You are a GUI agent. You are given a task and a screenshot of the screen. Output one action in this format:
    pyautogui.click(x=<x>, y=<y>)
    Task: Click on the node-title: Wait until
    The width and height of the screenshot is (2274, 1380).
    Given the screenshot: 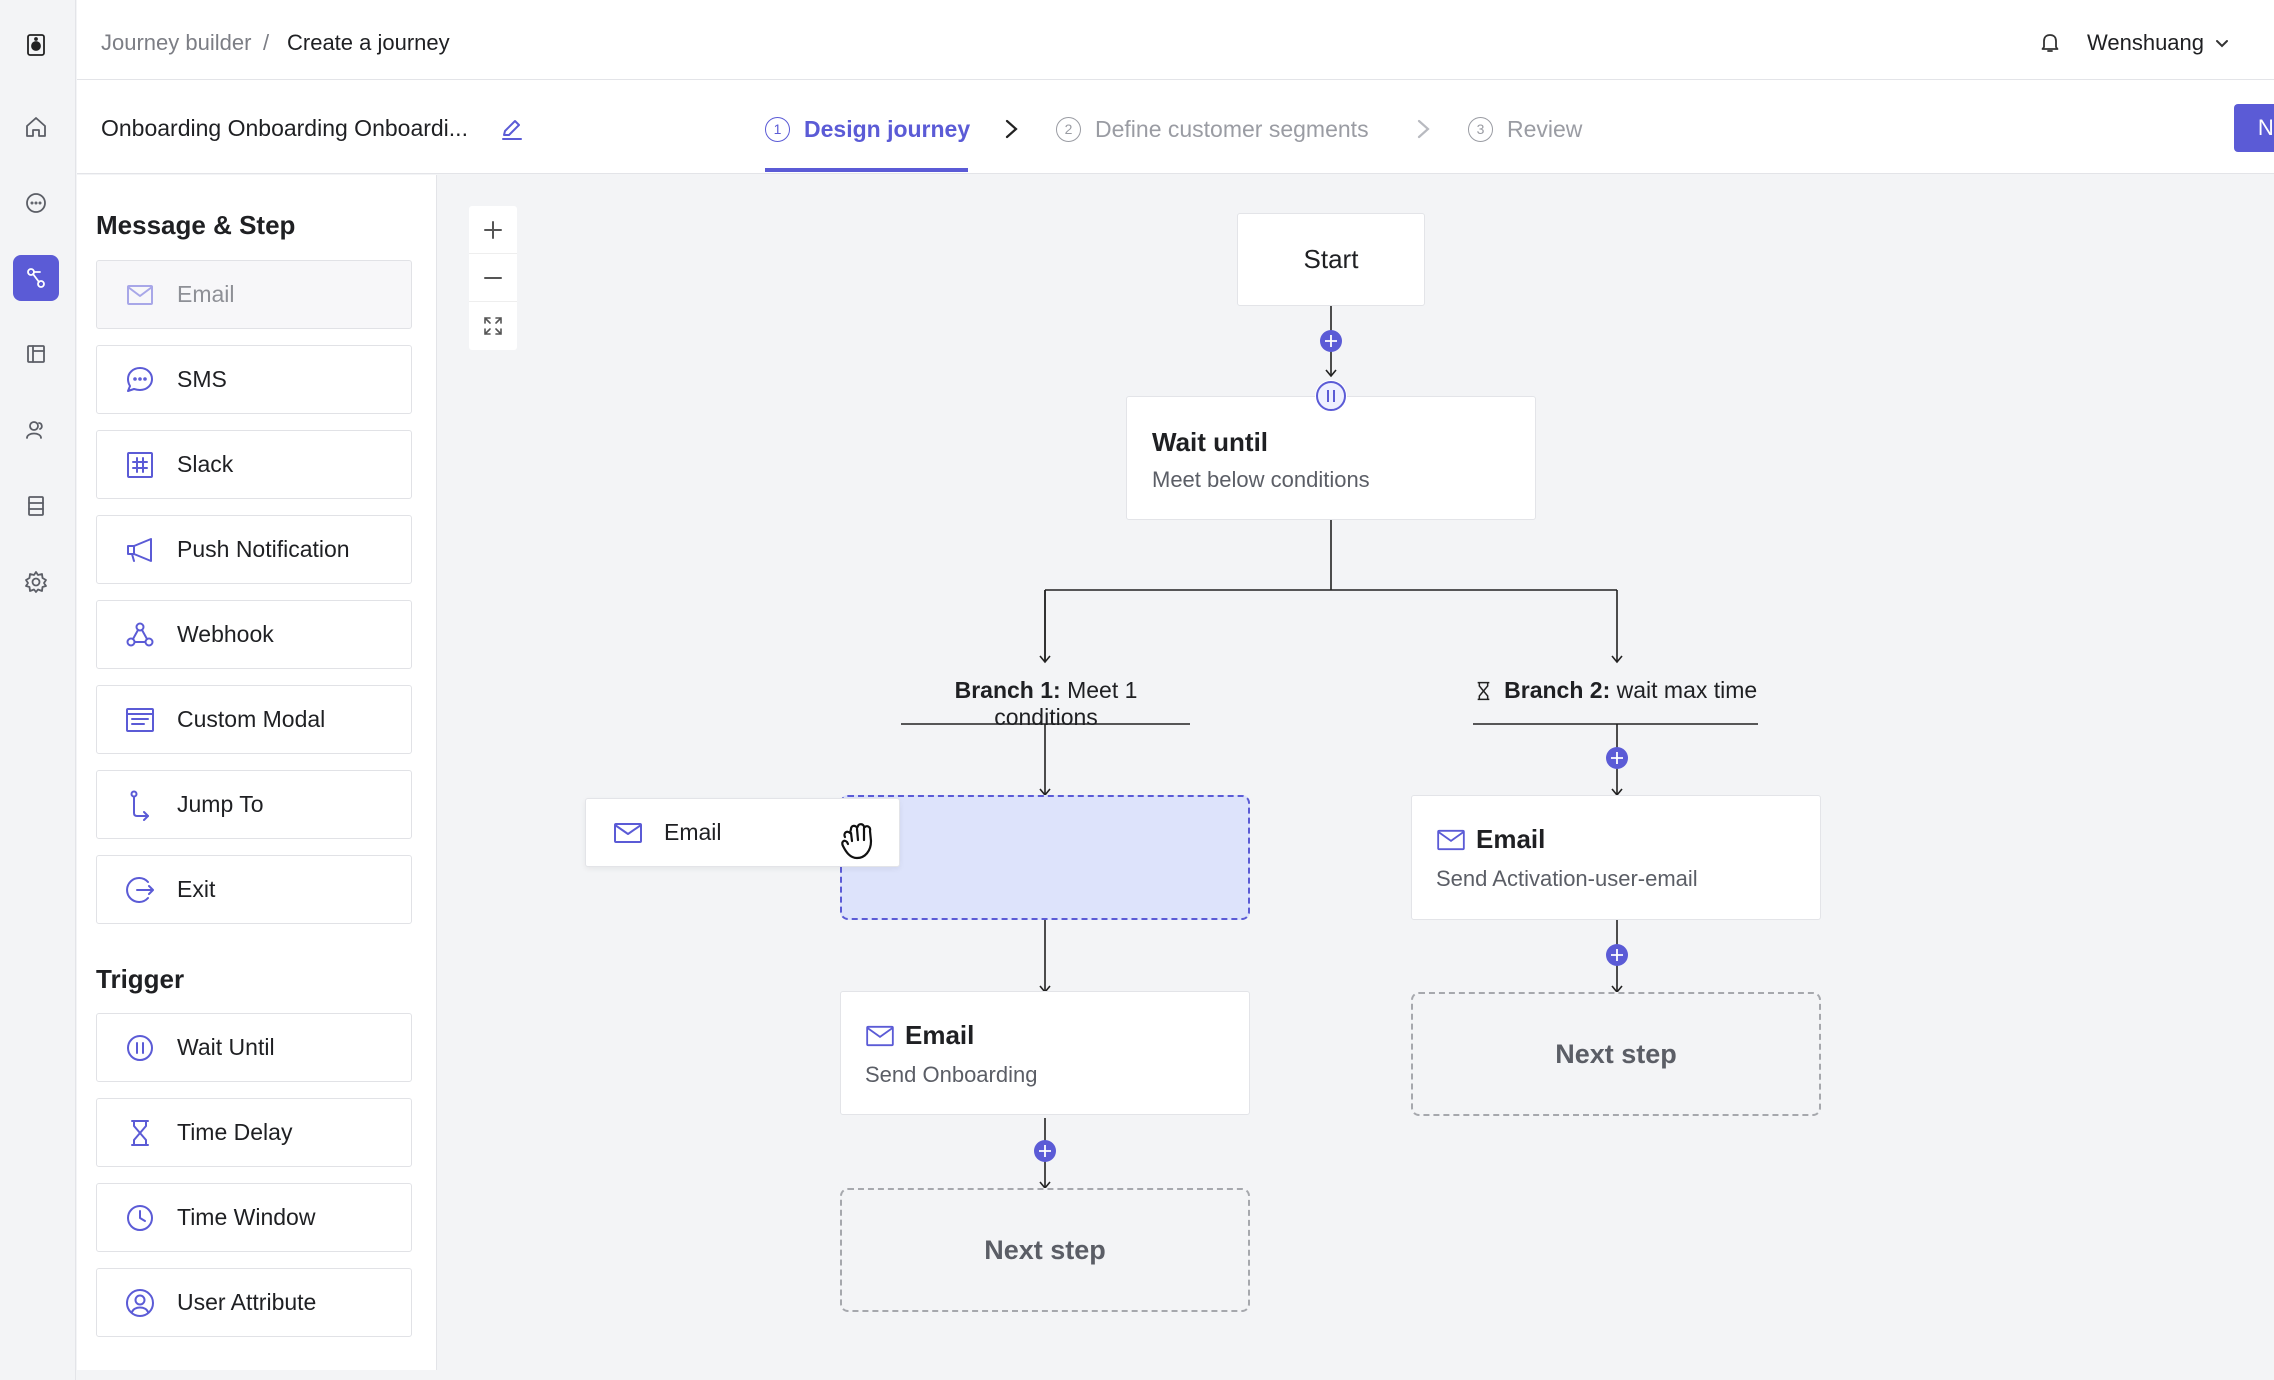 What is the action you would take?
    pyautogui.click(x=1210, y=442)
    